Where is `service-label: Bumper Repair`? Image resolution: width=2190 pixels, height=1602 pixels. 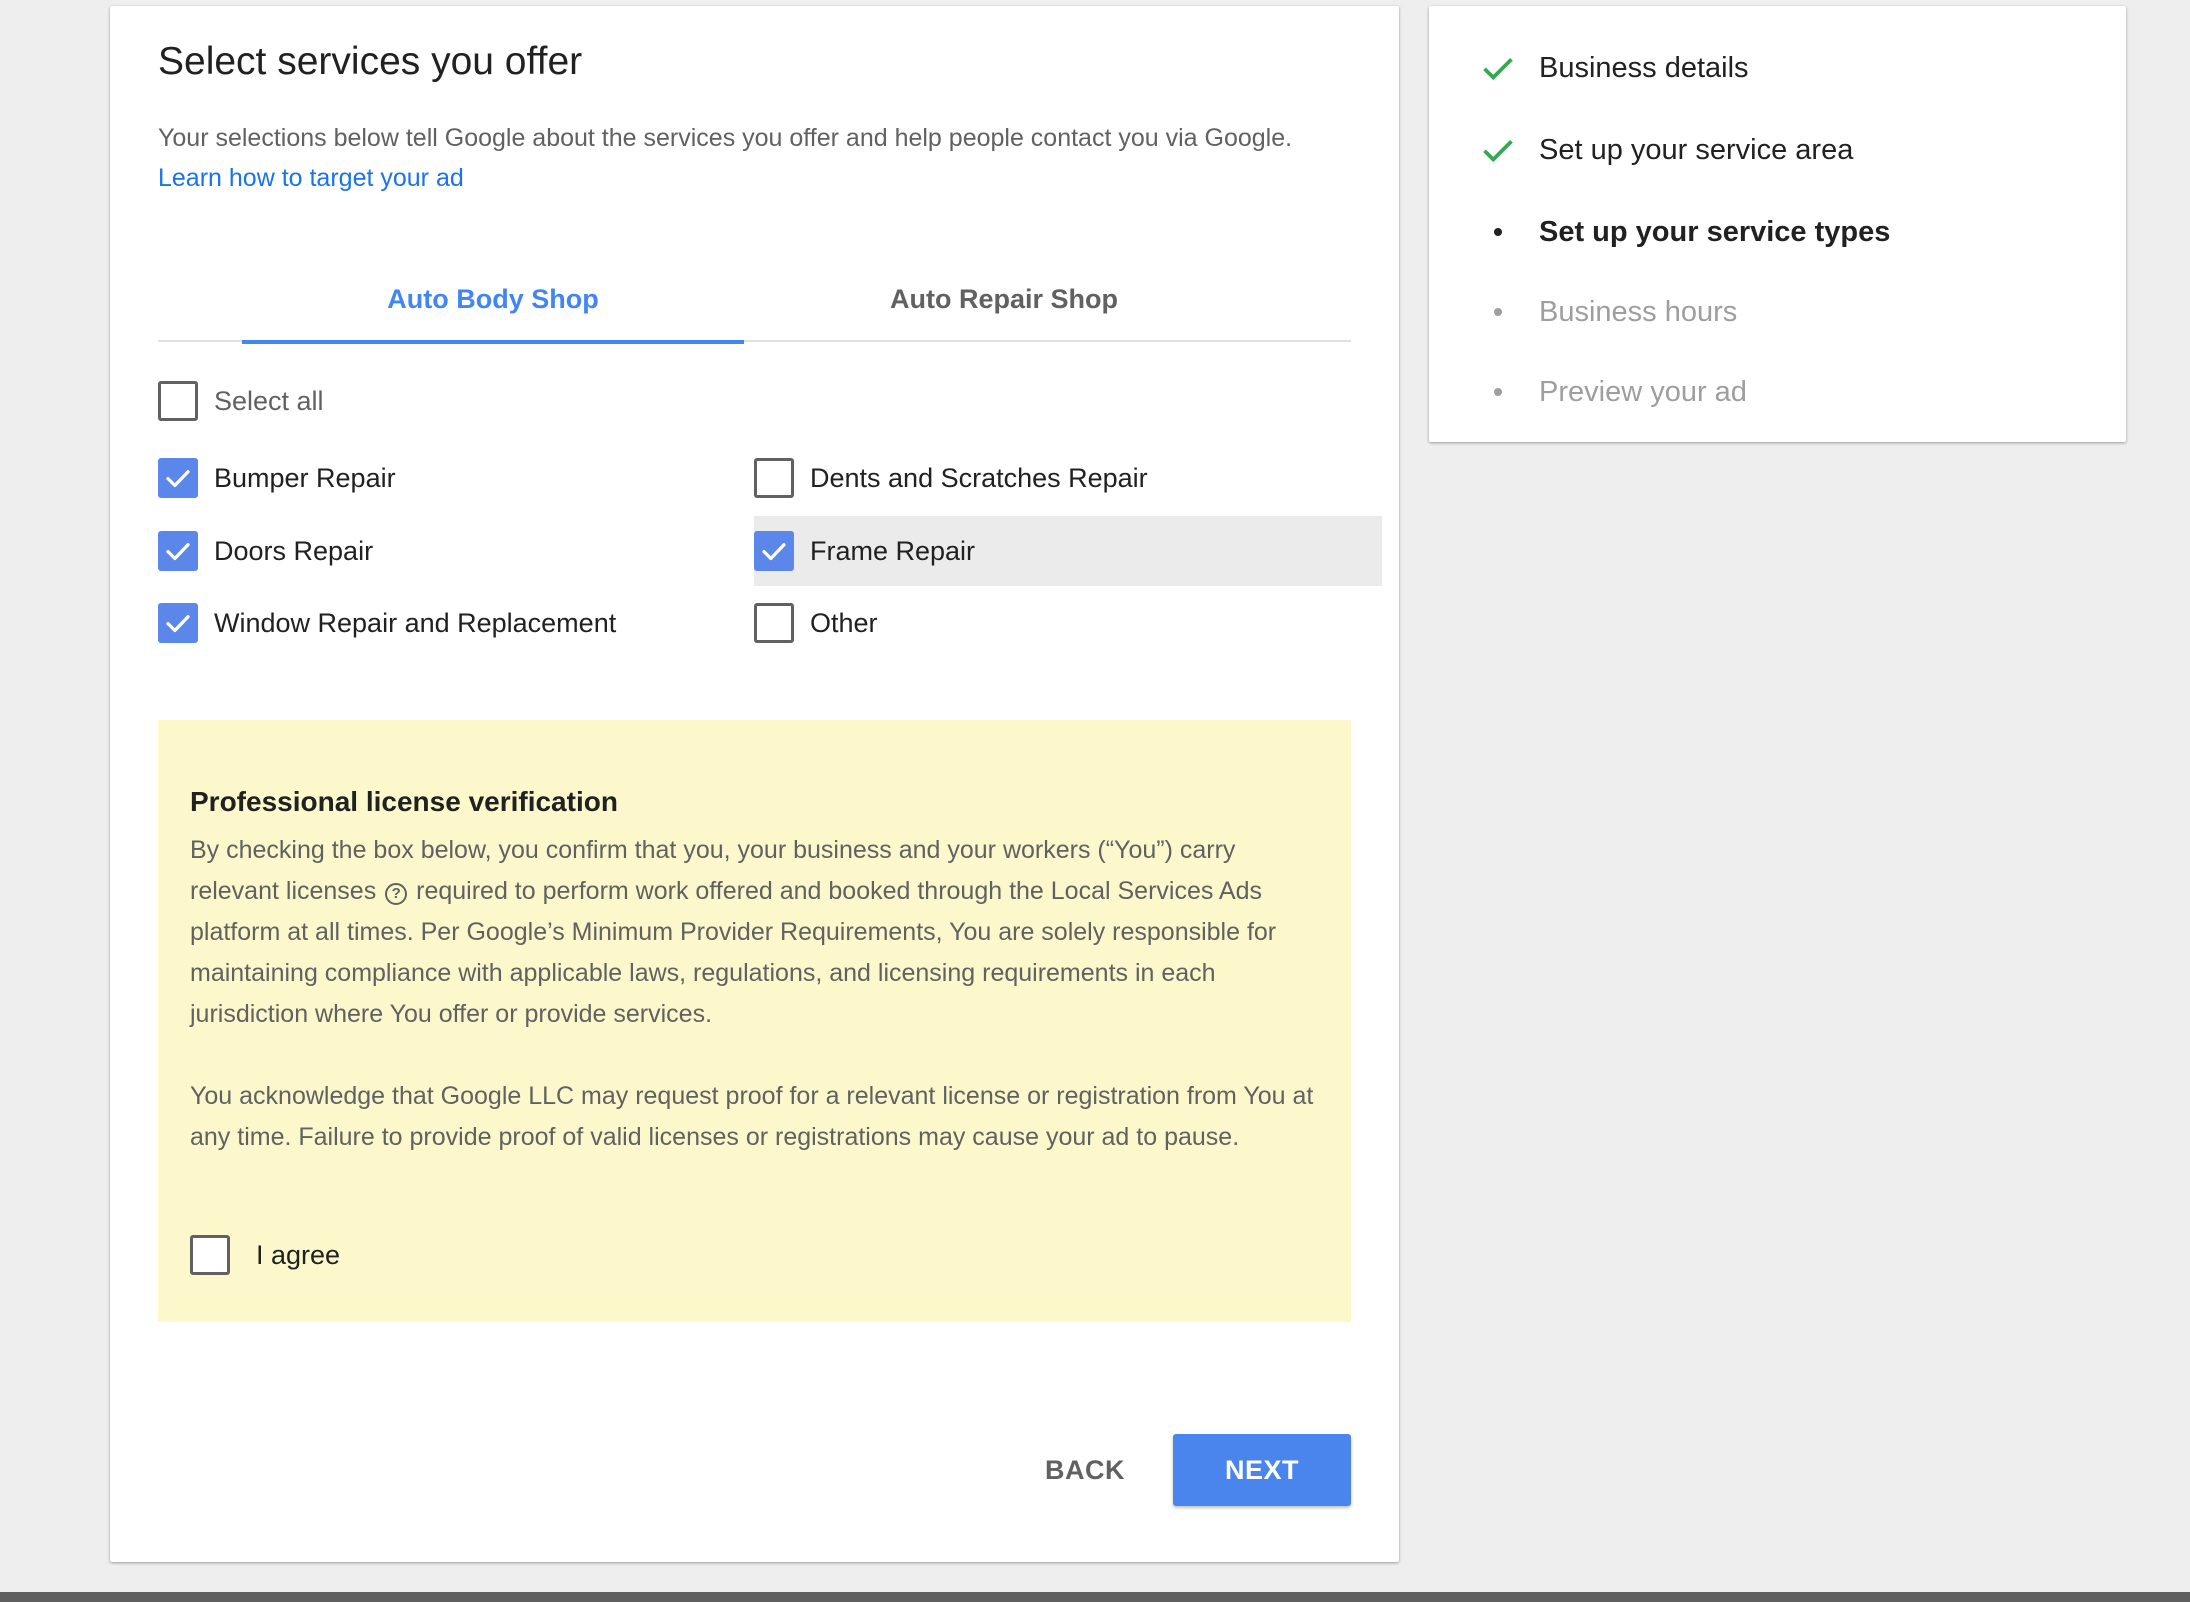
service-label: Bumper Repair is located at coordinates (305, 477).